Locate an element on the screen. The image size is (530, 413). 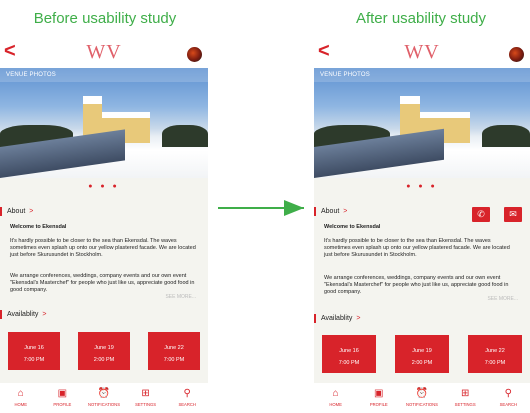
arrow-right-icon is located at coordinates (294, 208).